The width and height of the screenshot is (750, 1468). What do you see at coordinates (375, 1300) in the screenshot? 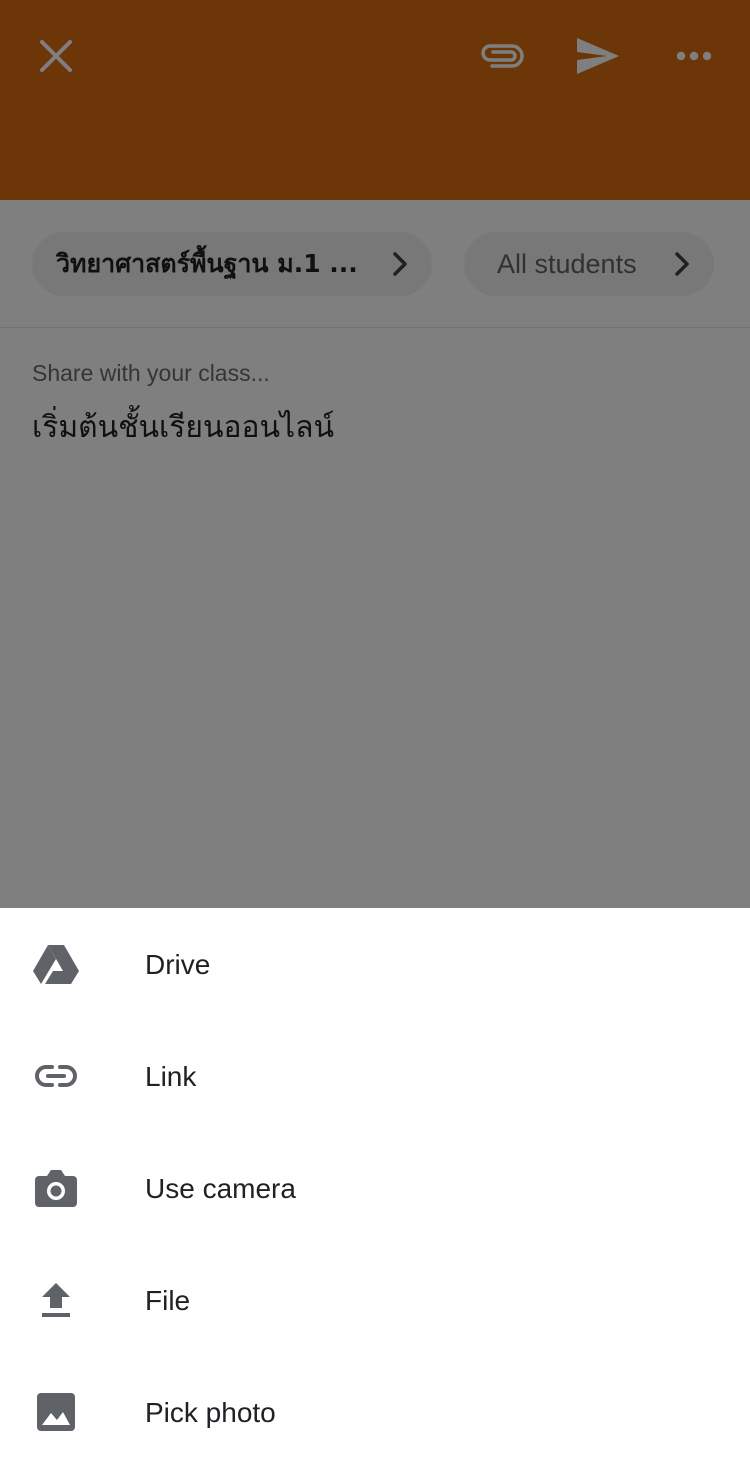
I see `attach-option-file: File` at bounding box center [375, 1300].